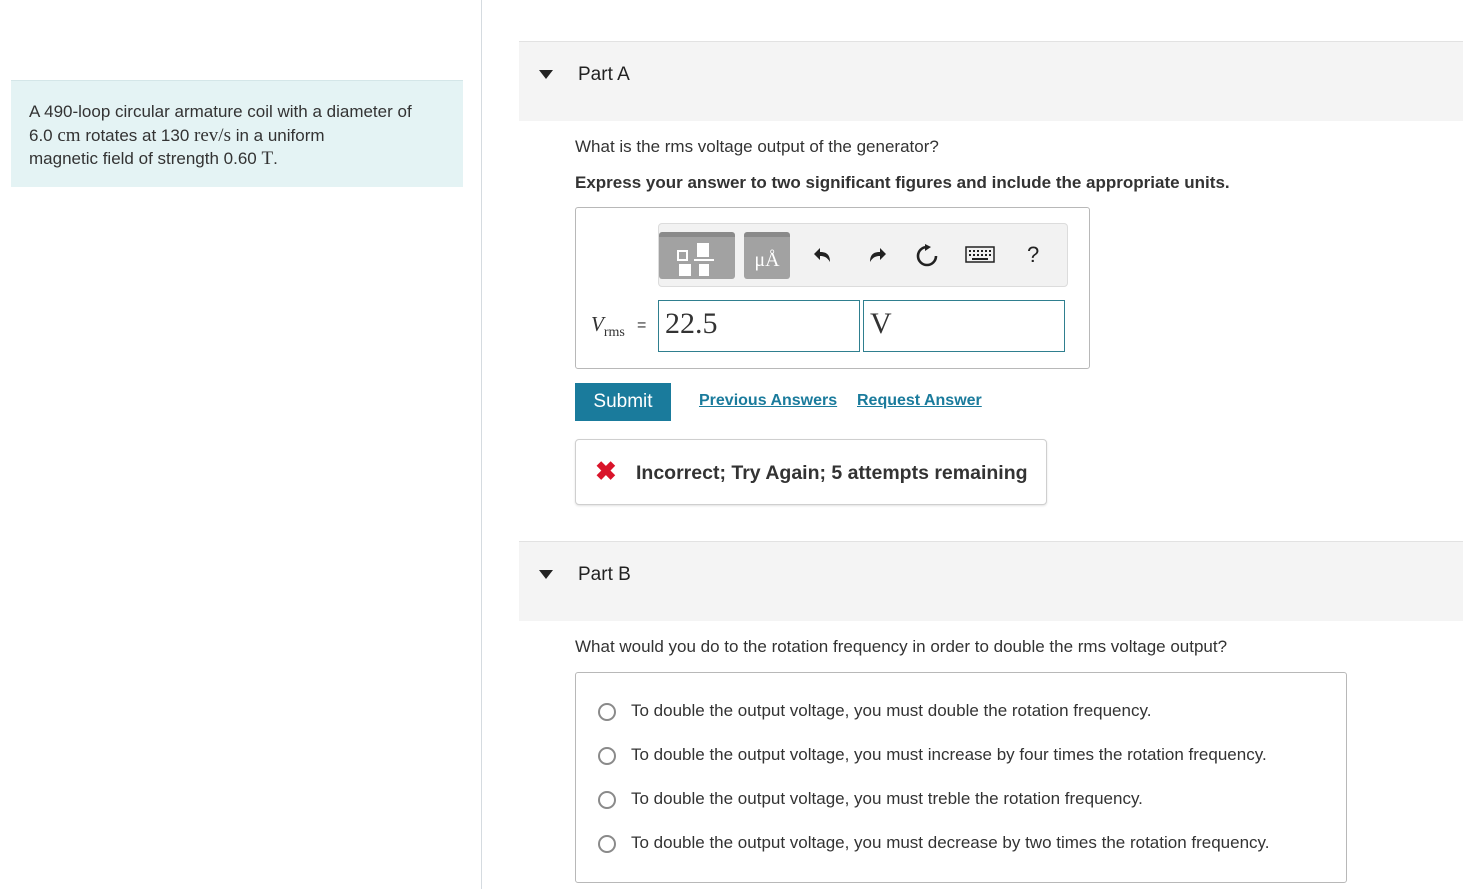  I want to click on math-toolbar: μÅ ?, so click(863, 255).